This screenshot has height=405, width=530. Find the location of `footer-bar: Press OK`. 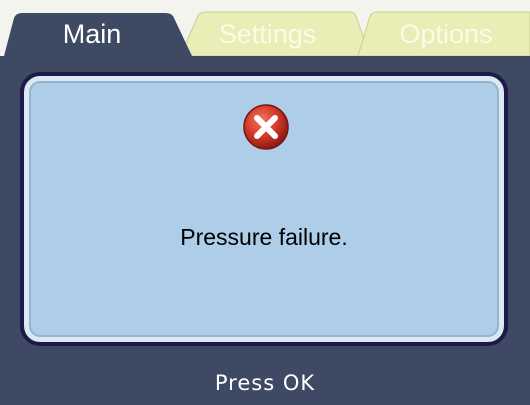

footer-bar: Press OK is located at coordinates (265, 383).